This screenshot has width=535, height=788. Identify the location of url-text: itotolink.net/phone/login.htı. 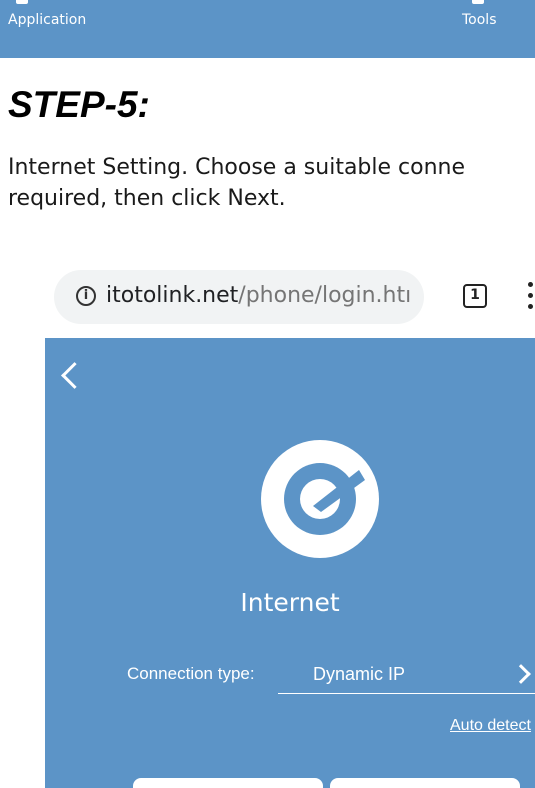
(260, 295).